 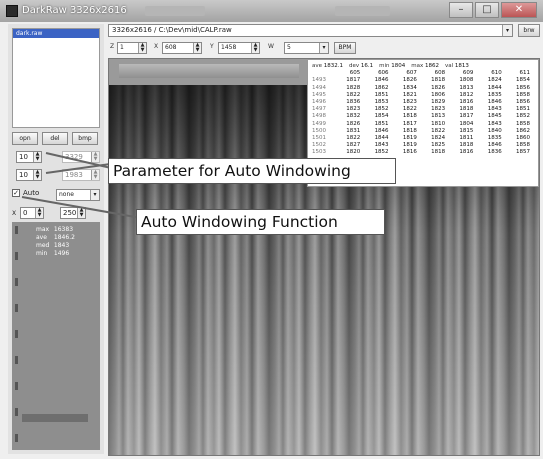 What do you see at coordinates (449, 66) in the screenshot?
I see `pixel-summary-label: val` at bounding box center [449, 66].